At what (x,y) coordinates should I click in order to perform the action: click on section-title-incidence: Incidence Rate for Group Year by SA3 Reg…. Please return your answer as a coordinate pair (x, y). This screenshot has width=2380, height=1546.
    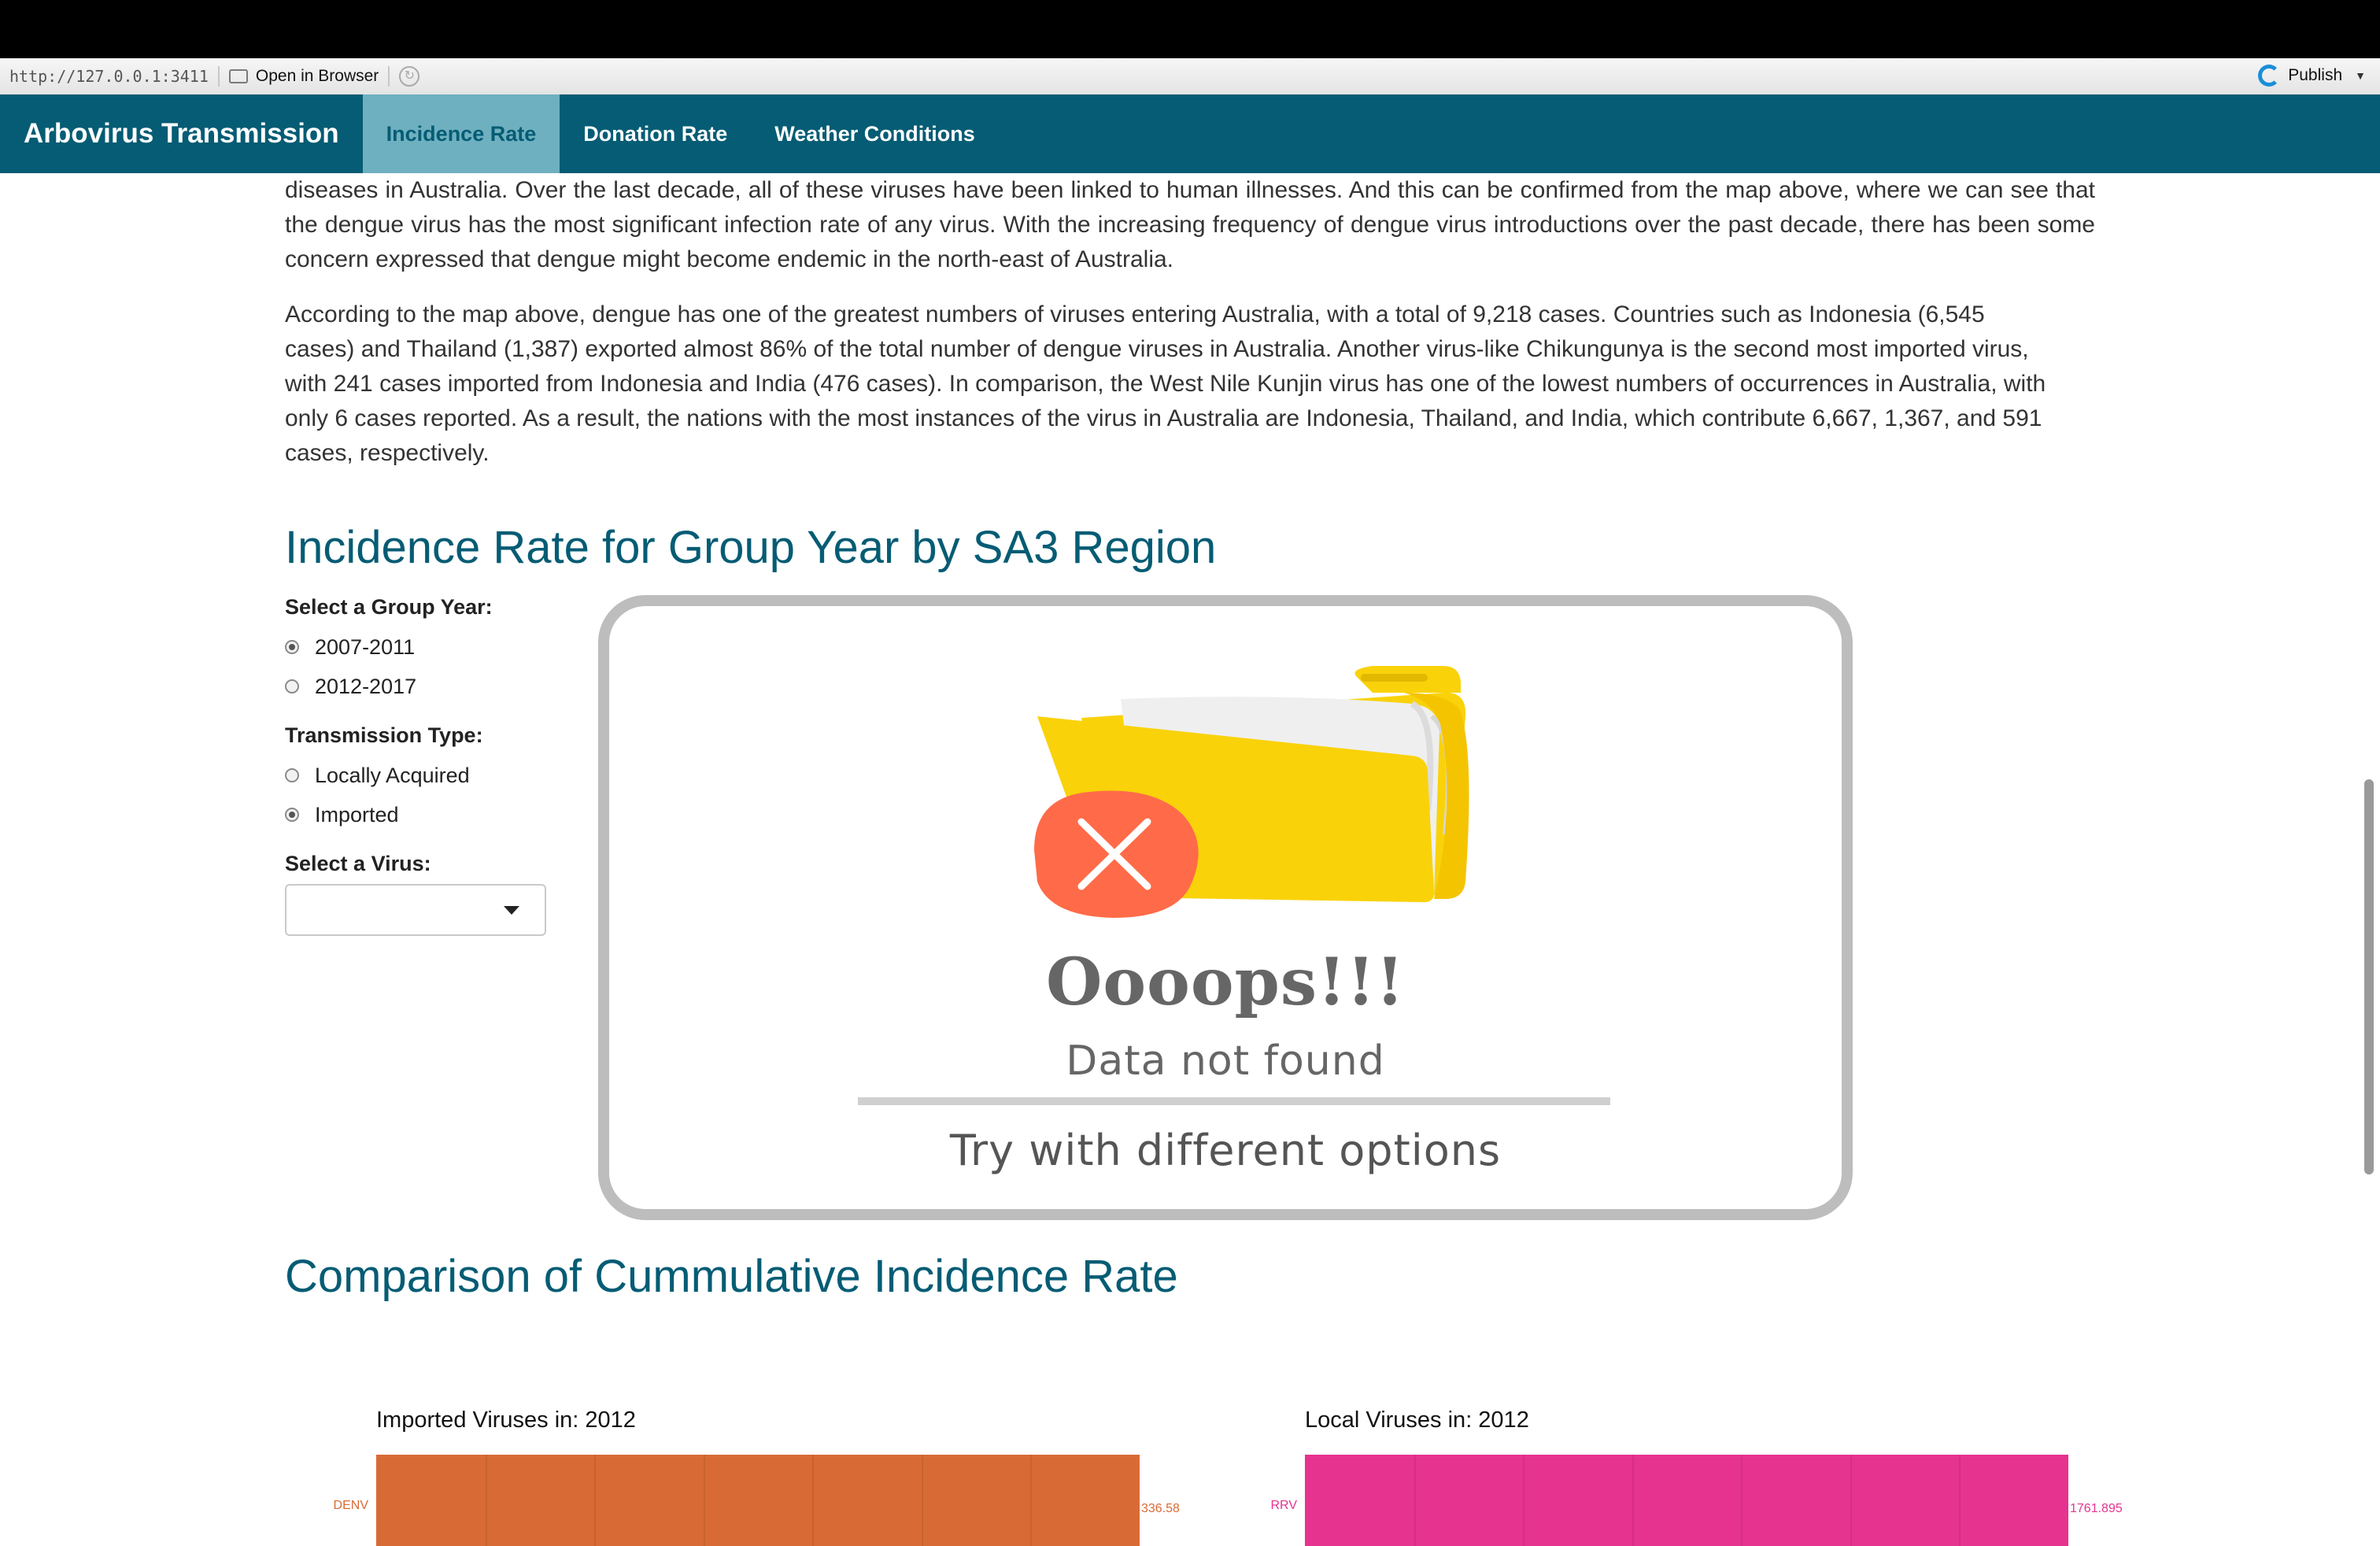
    Looking at the image, I should click on (751, 547).